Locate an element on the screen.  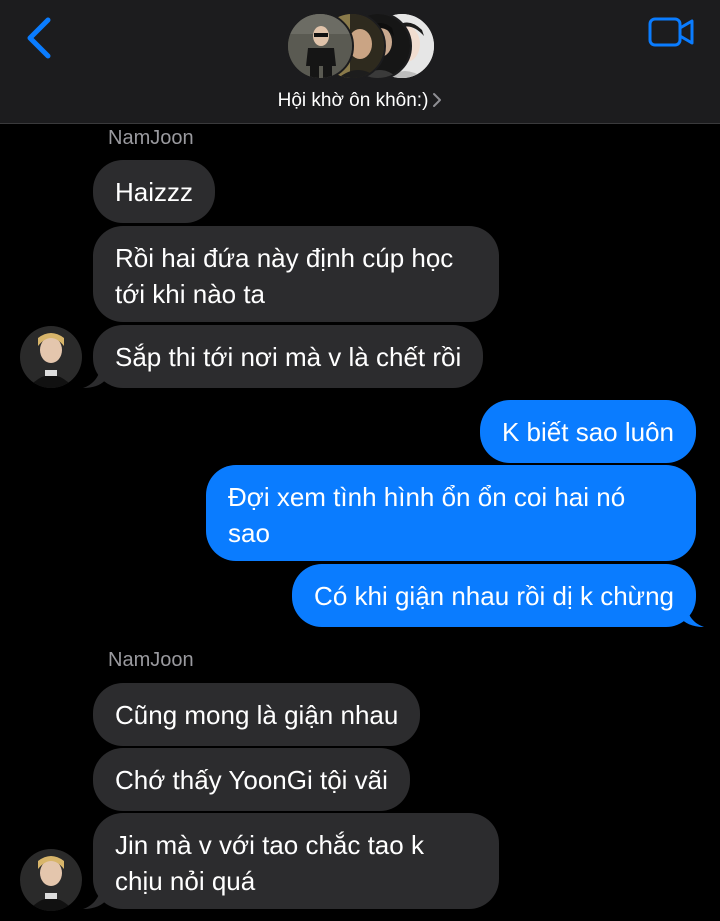
outgoing-message-bubble: K biết sao luôn is located at coordinates (587, 431).